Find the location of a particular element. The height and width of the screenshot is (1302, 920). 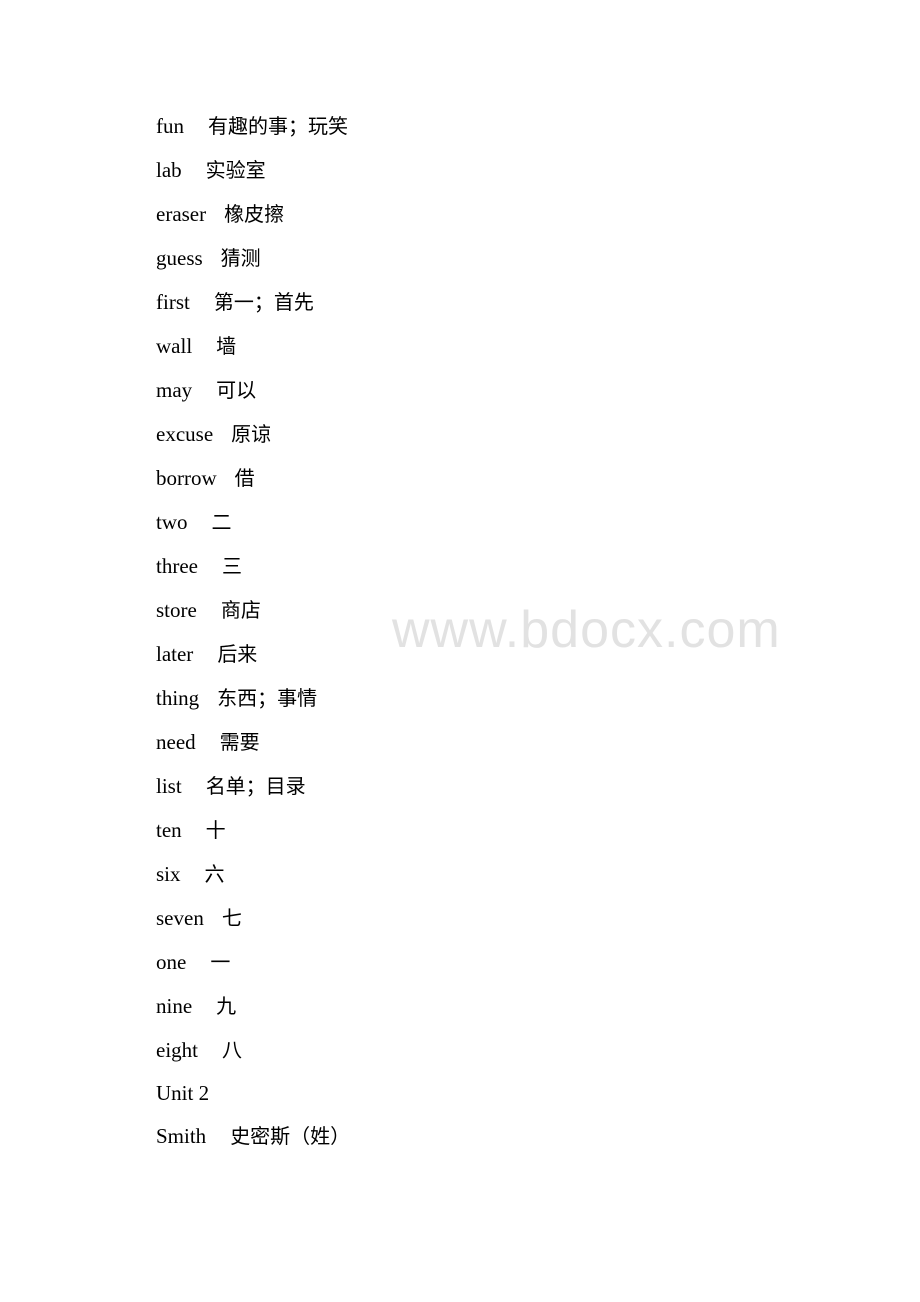

vocab-entry: seven 七 is located at coordinates (253, 918).